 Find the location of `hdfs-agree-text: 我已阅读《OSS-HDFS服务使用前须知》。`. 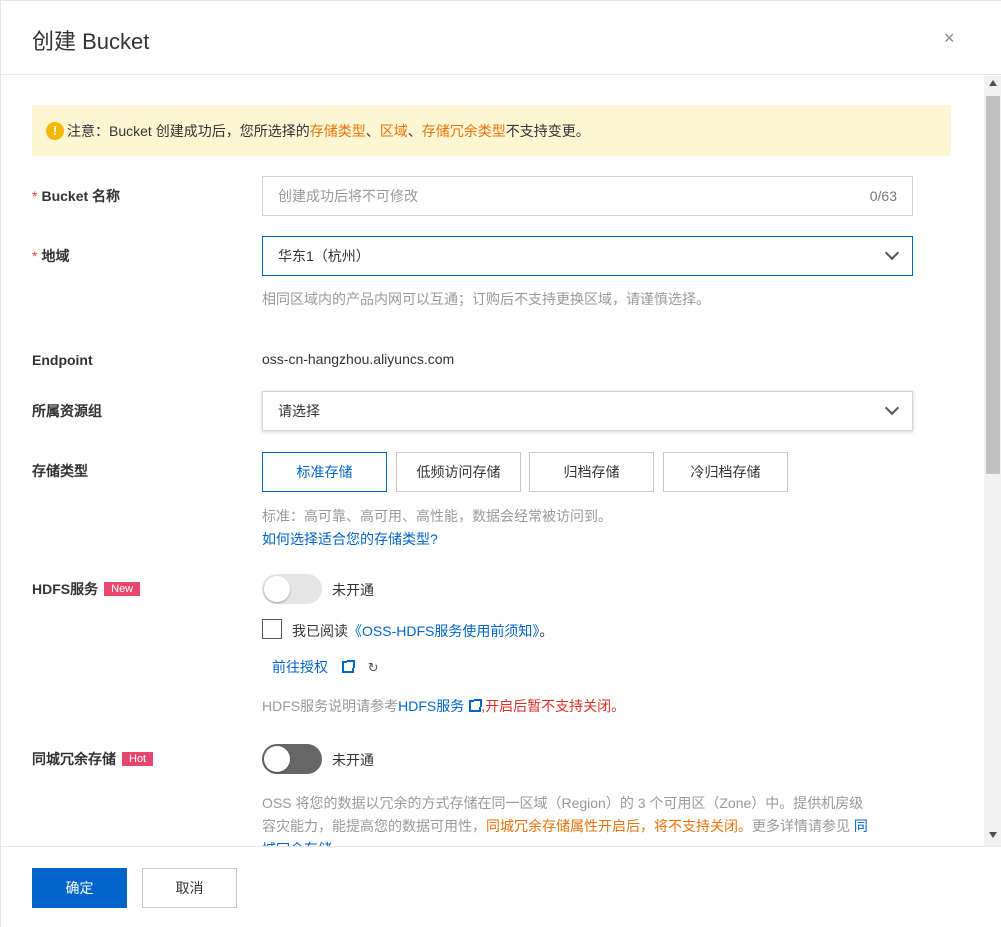

hdfs-agree-text: 我已阅读《OSS-HDFS服务使用前须知》。 is located at coordinates (422, 631).